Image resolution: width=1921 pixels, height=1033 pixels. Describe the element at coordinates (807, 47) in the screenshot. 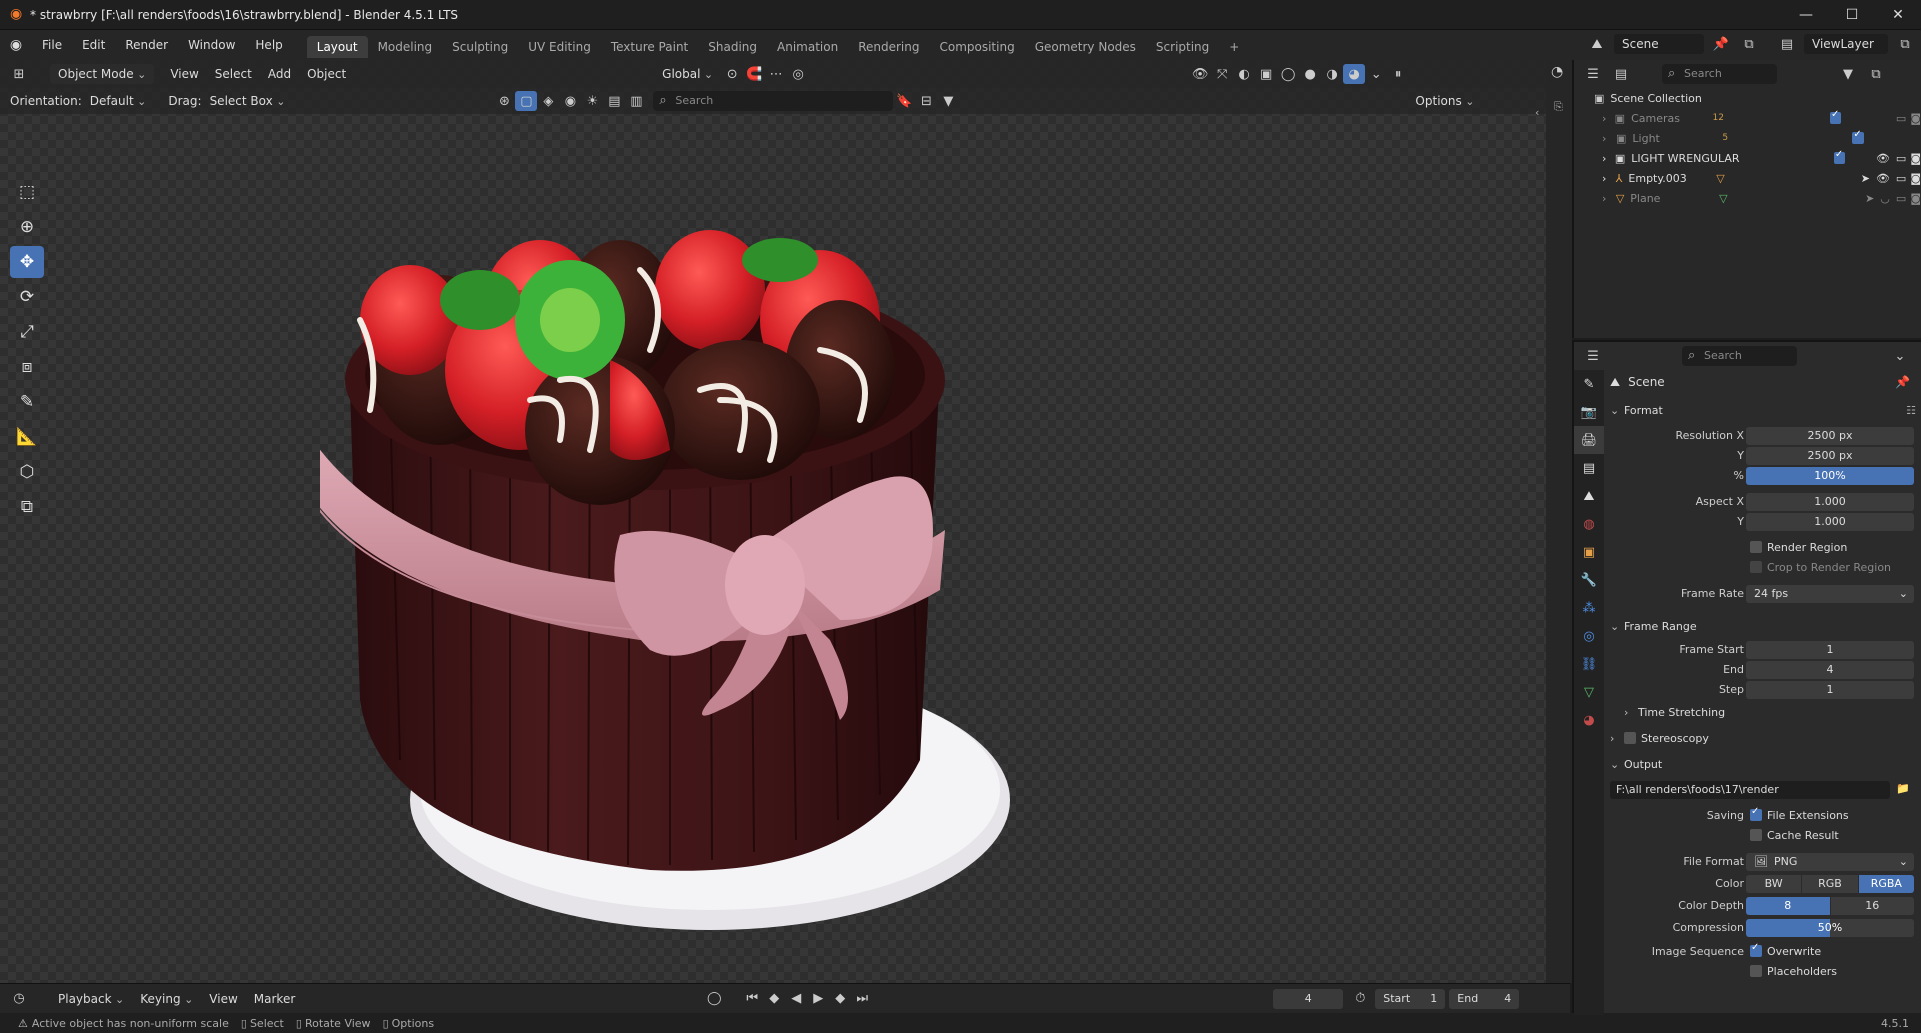

I see `tab-animation: Animation` at that location.